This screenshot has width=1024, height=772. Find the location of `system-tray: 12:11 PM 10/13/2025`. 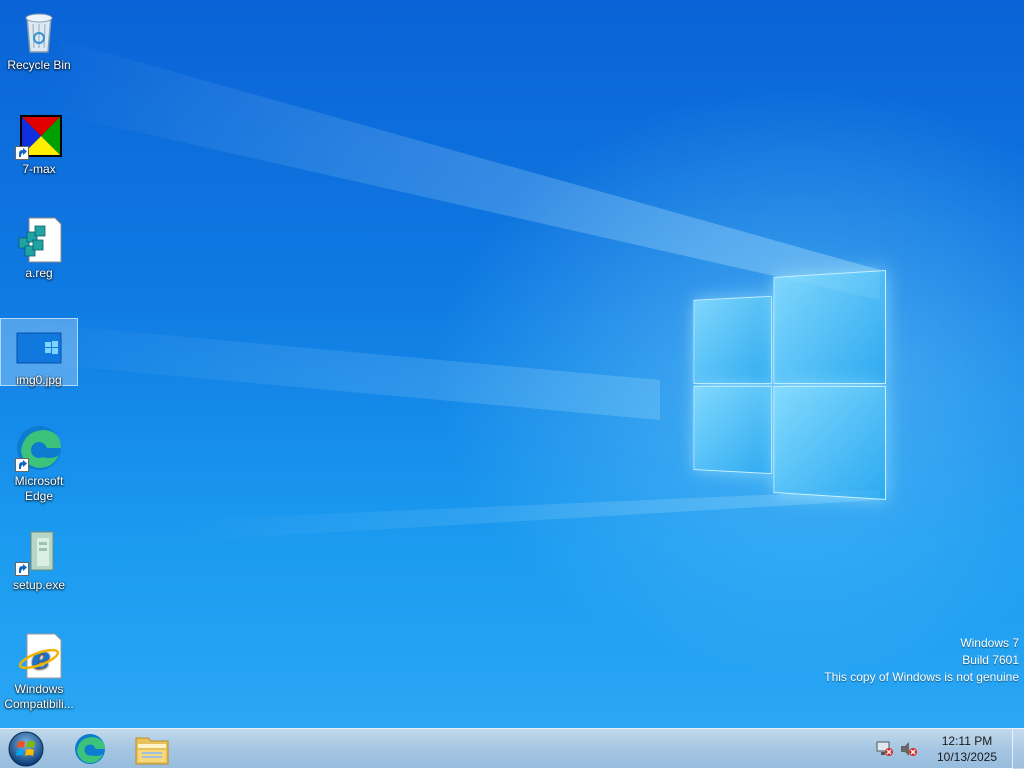

system-tray: 12:11 PM 10/13/2025 is located at coordinates (940, 749).